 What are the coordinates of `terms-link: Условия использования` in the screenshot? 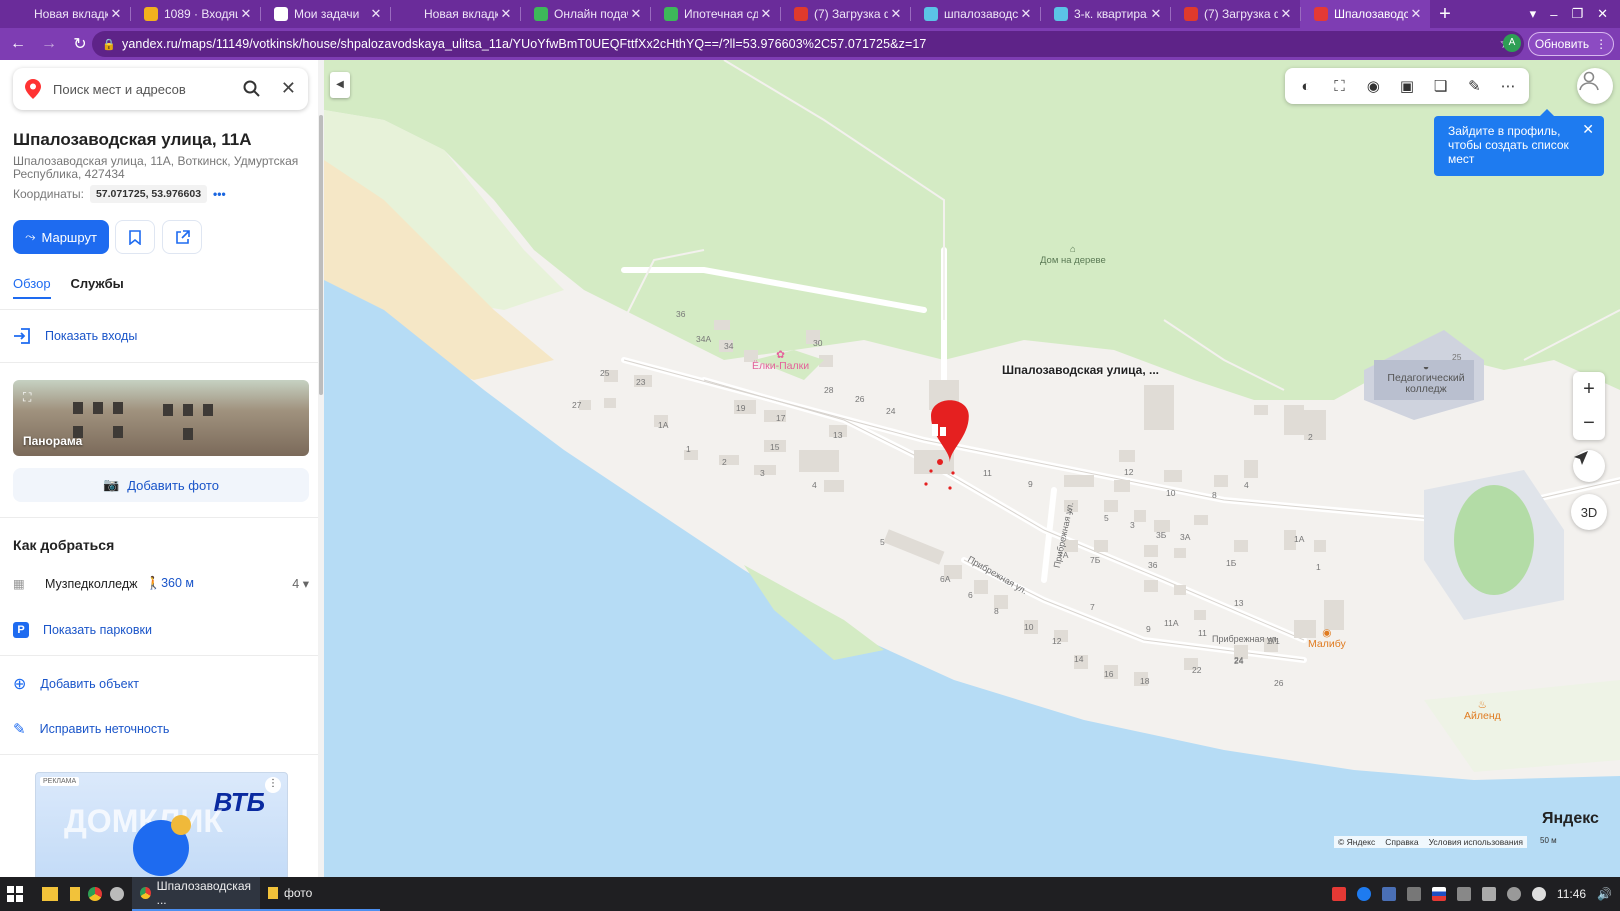 It's located at (1476, 842).